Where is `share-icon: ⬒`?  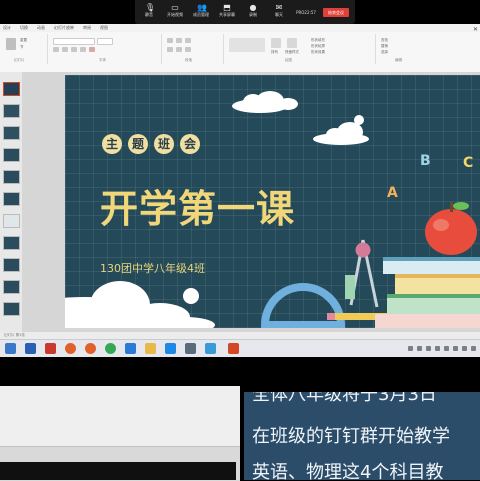
share-icon: ⬒ is located at coordinates (227, 7).